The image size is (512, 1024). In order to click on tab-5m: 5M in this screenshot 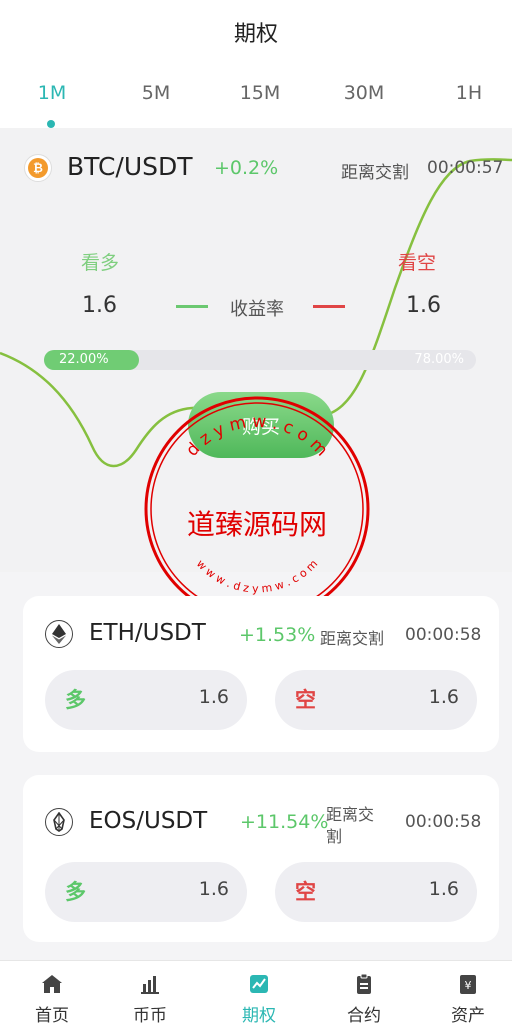, I will do `click(156, 93)`.